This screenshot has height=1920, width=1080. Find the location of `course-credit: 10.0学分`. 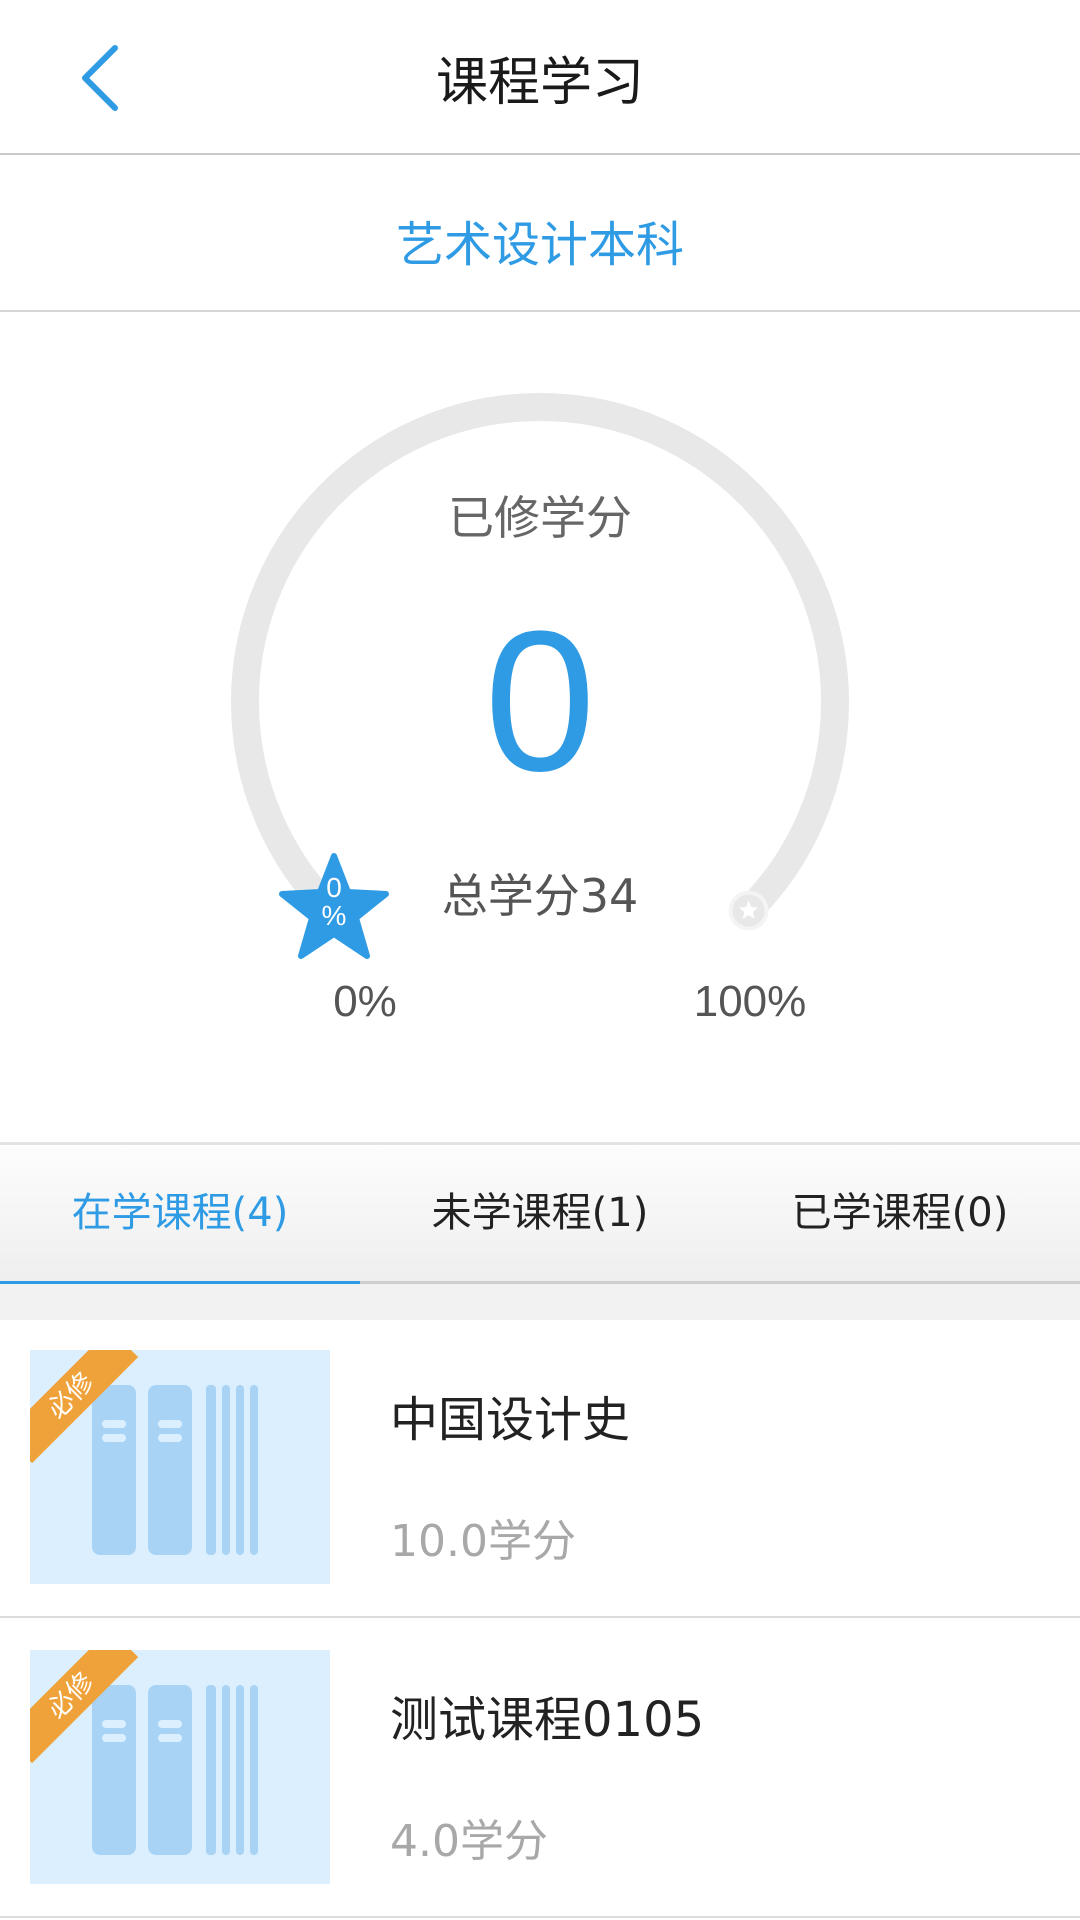

course-credit: 10.0学分 is located at coordinates (483, 1541).